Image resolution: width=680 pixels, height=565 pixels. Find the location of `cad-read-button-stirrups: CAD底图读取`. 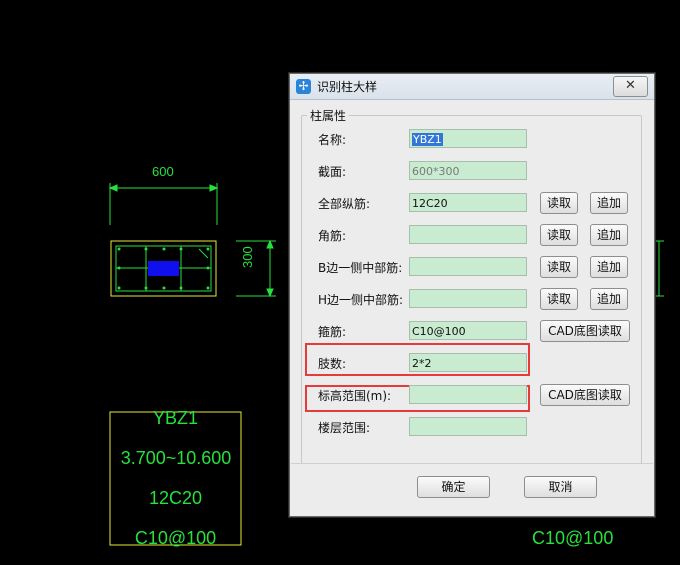

cad-read-button-stirrups: CAD底图读取 is located at coordinates (585, 331).